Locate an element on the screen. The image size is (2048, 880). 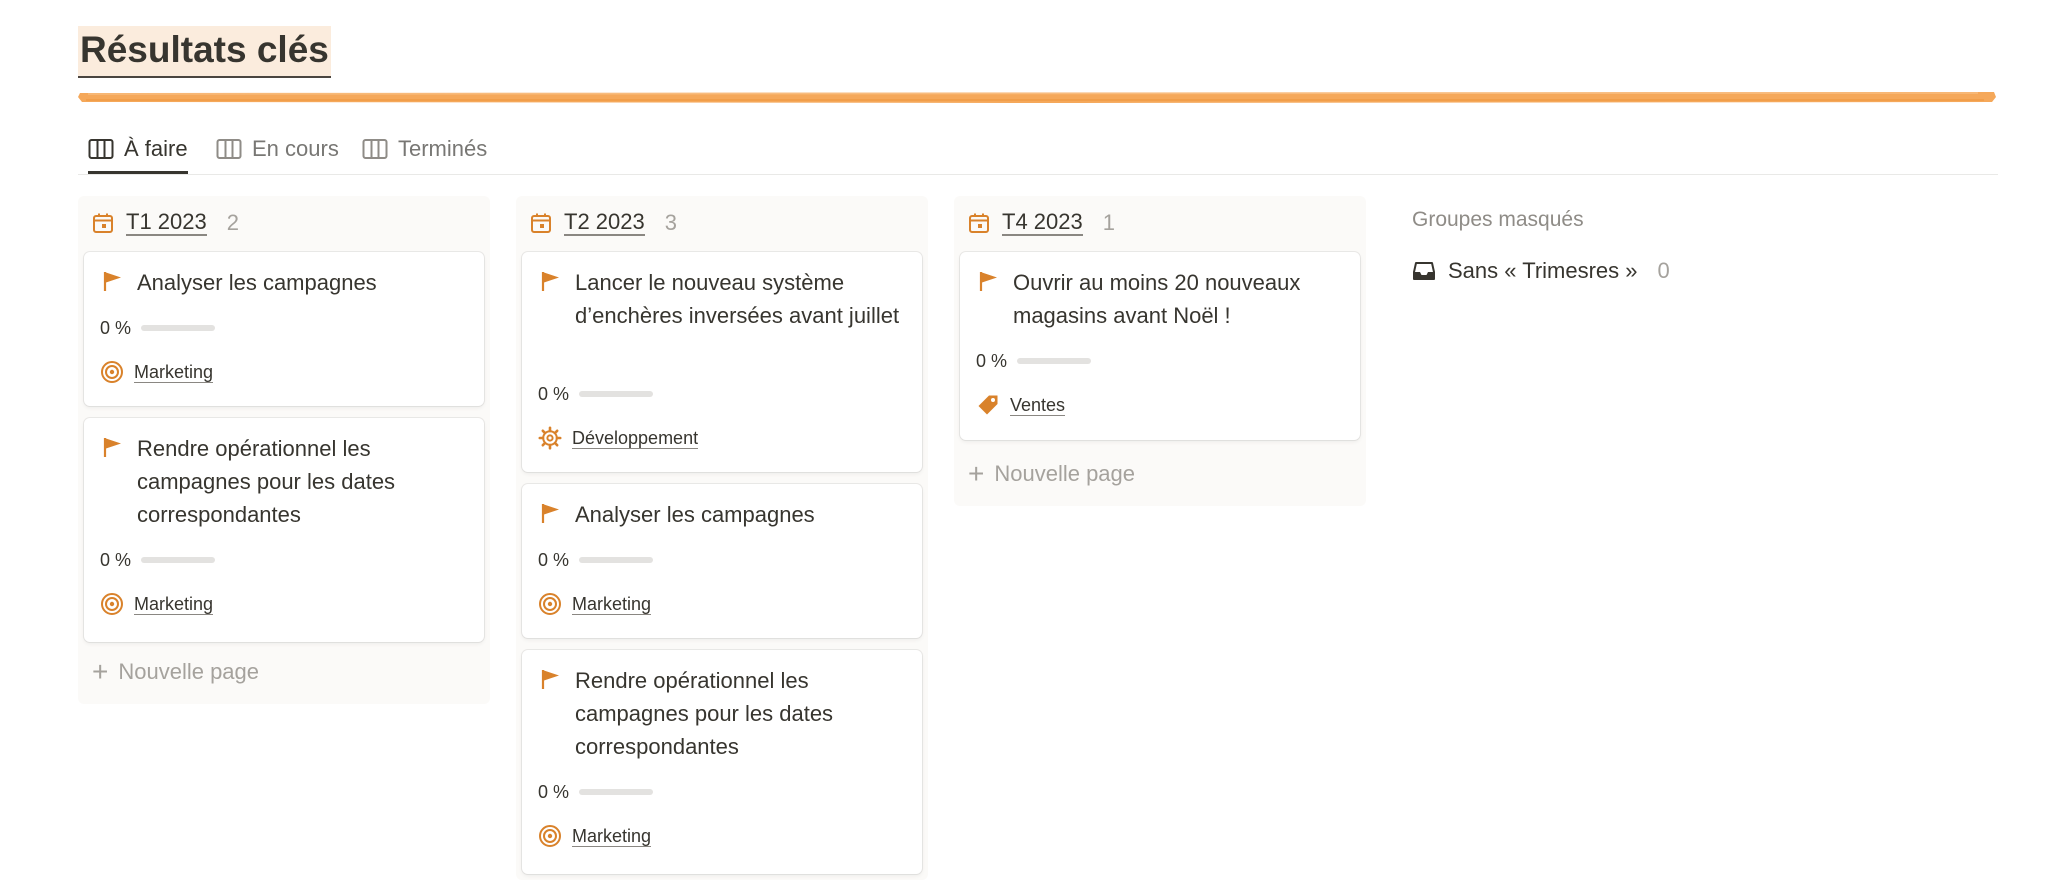
title-wrap: Résultats clés is located at coordinates (204, 52).